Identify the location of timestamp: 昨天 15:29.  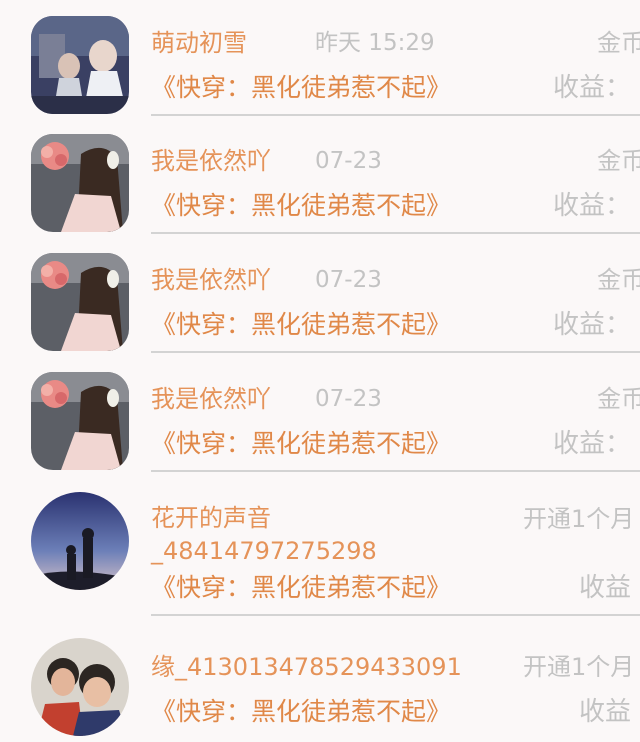
(375, 43).